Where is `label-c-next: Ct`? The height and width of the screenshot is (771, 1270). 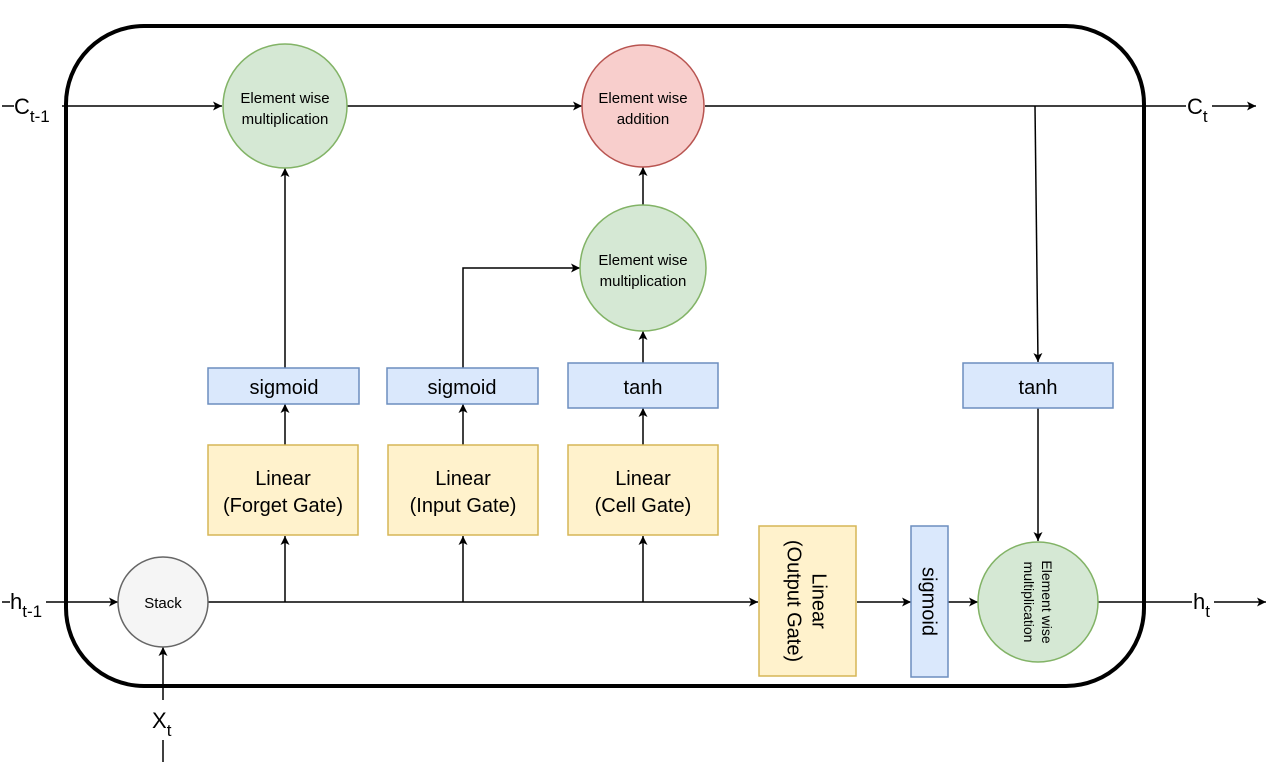 label-c-next: Ct is located at coordinates (1199, 109).